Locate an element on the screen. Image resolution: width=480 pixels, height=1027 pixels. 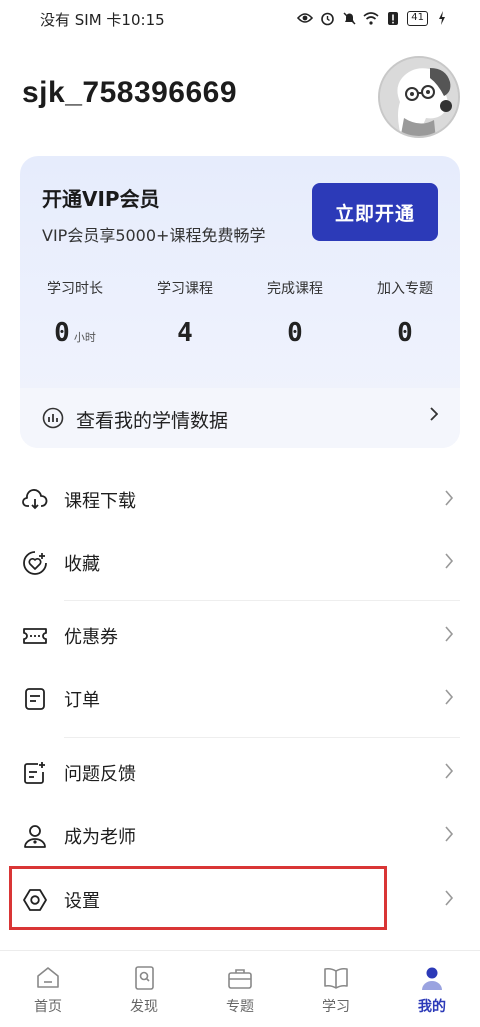
menu-orders: 订单 is located at coordinates (240, 699).